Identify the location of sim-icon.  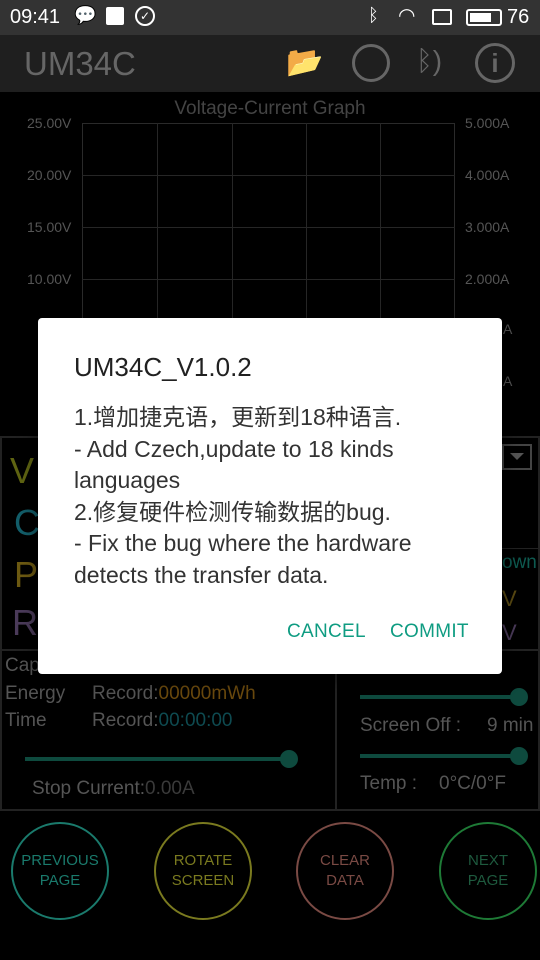
(442, 17).